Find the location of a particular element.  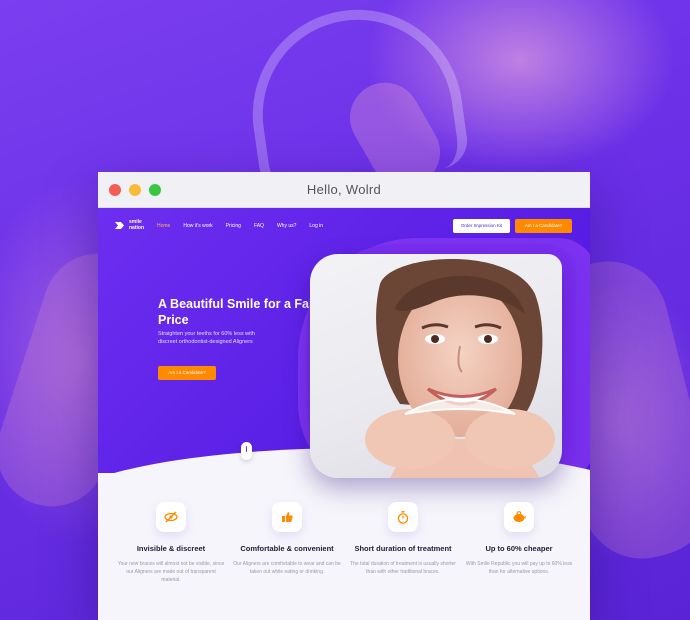

logo: smile nation is located at coordinates (131, 225).